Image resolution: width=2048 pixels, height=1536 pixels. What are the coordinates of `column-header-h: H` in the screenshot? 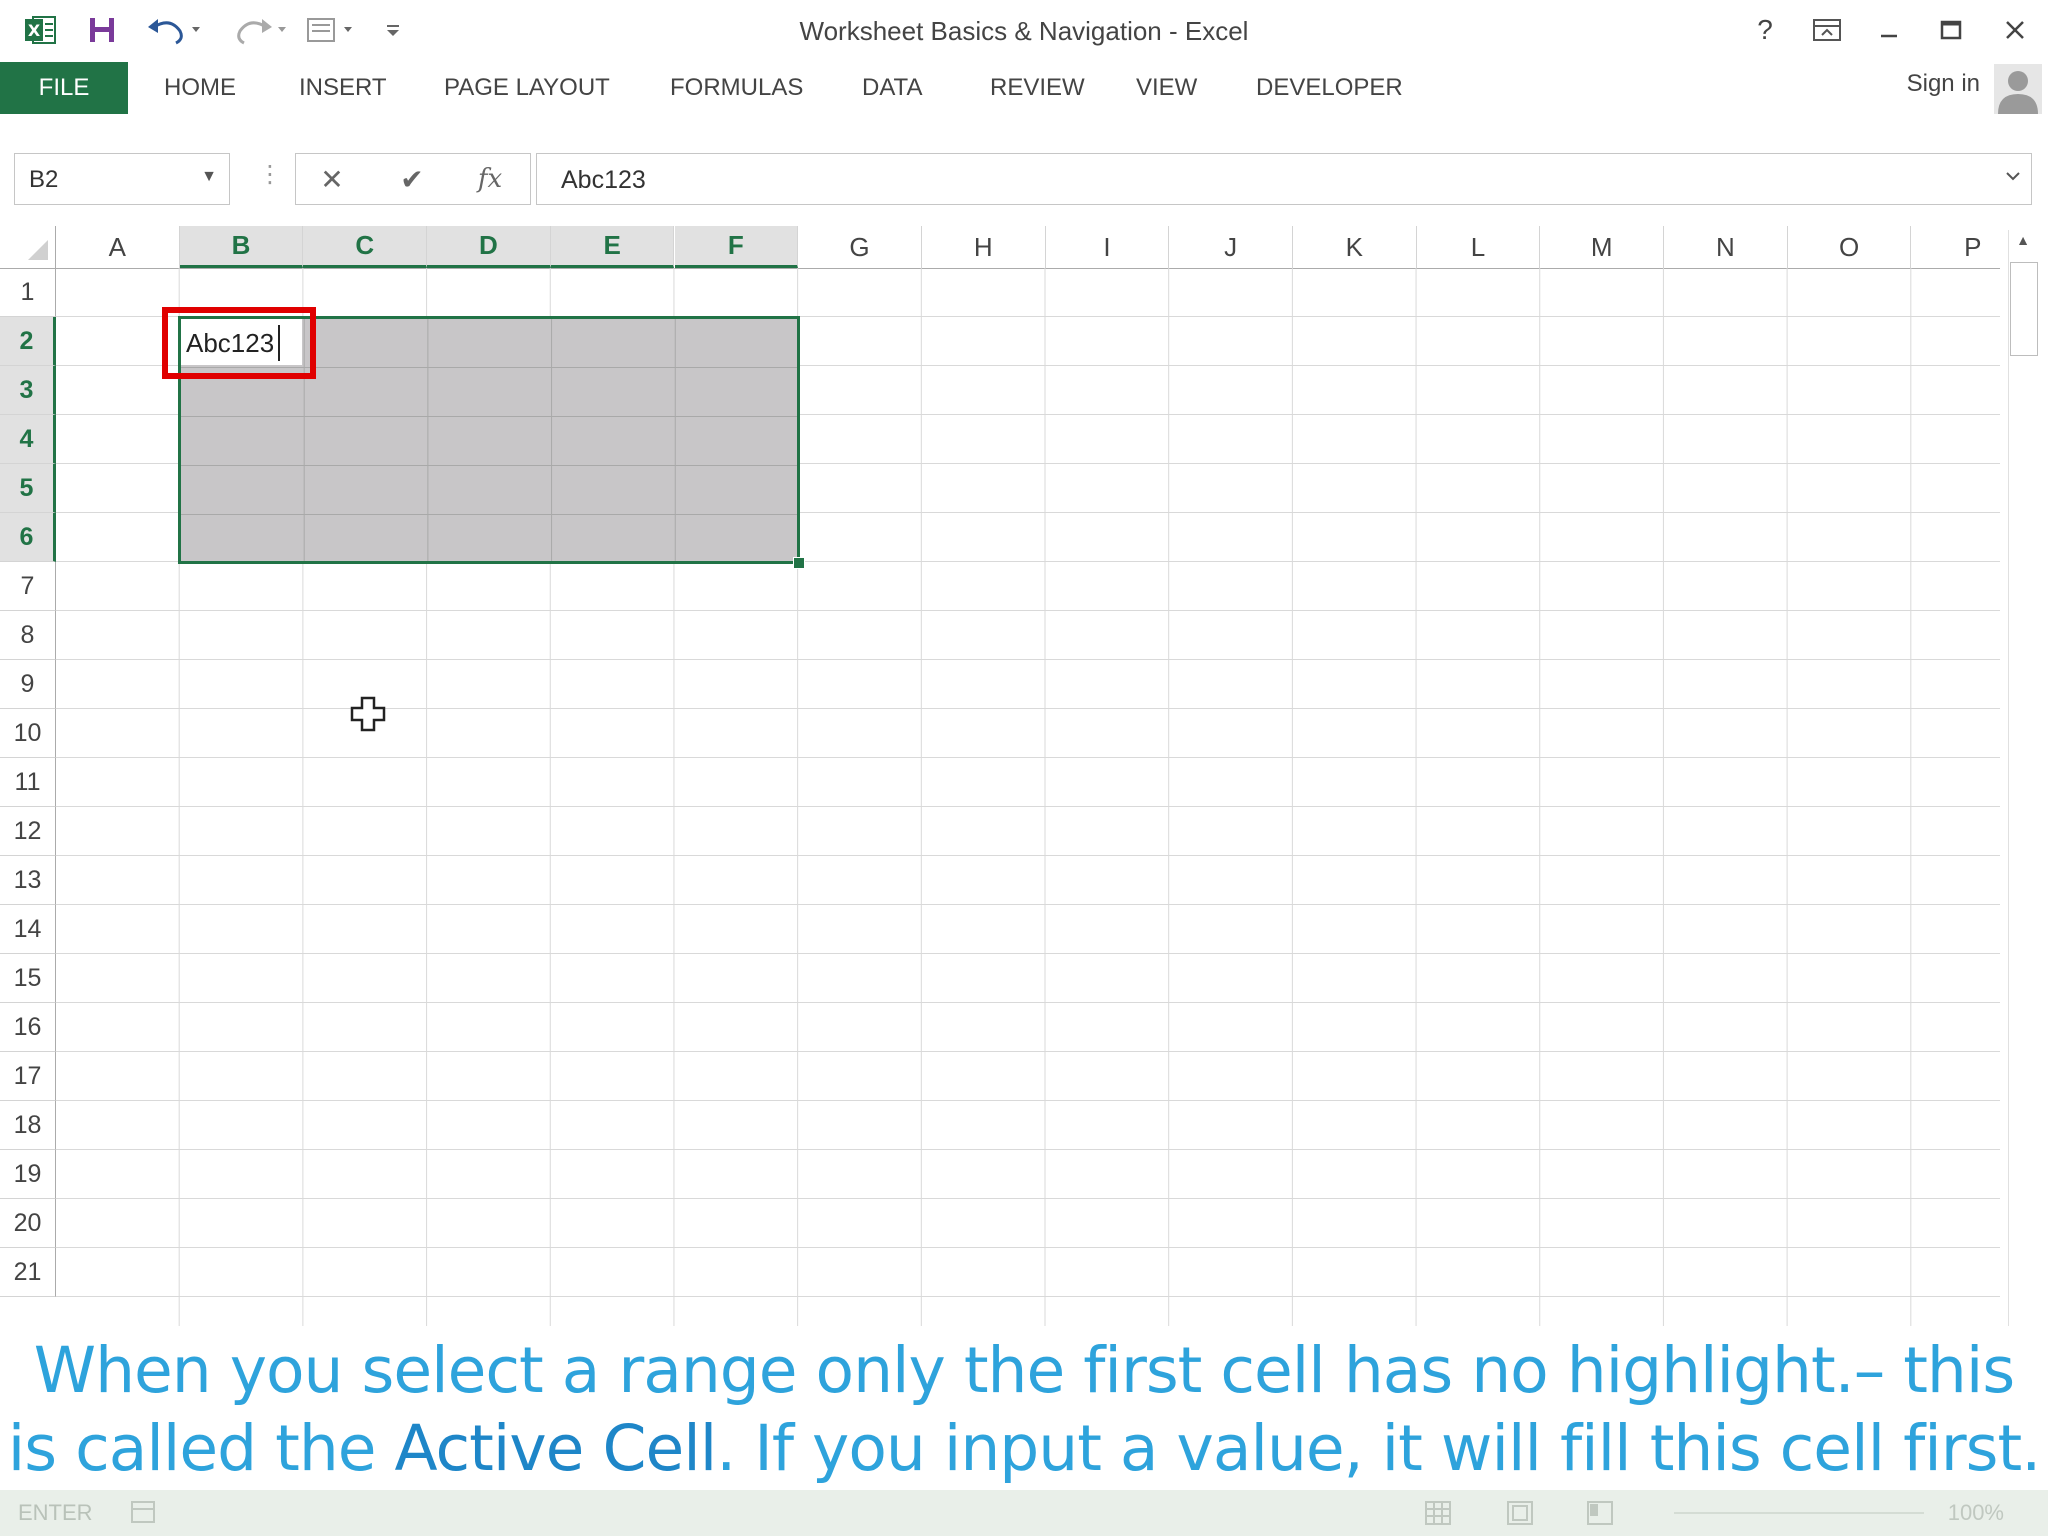 It's located at (984, 247).